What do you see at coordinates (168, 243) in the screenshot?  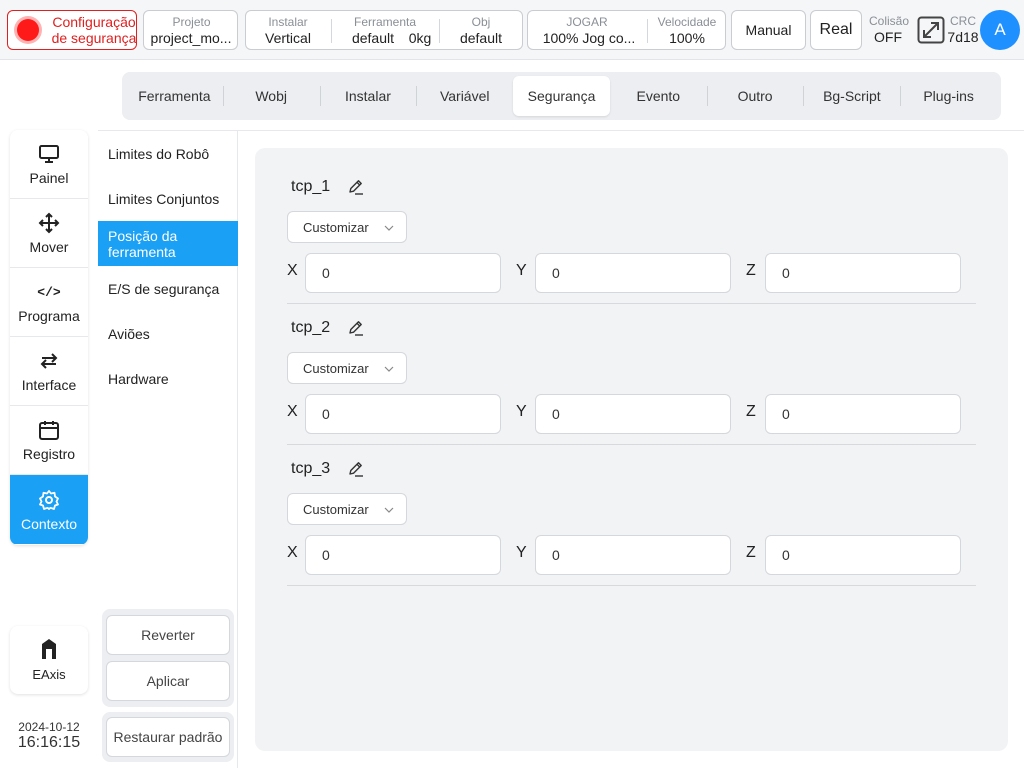 I see `submenu-item-tool-position: Posição da ferramenta` at bounding box center [168, 243].